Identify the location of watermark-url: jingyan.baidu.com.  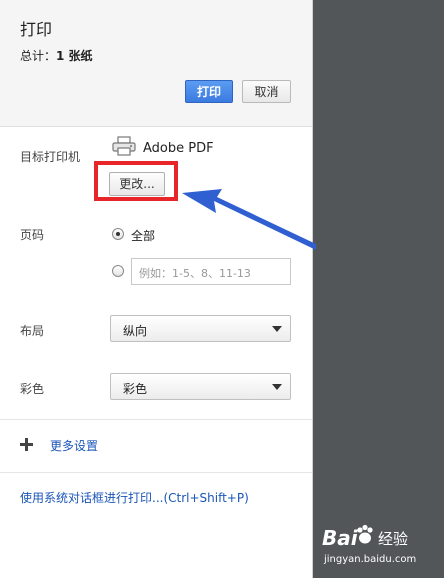
(370, 559).